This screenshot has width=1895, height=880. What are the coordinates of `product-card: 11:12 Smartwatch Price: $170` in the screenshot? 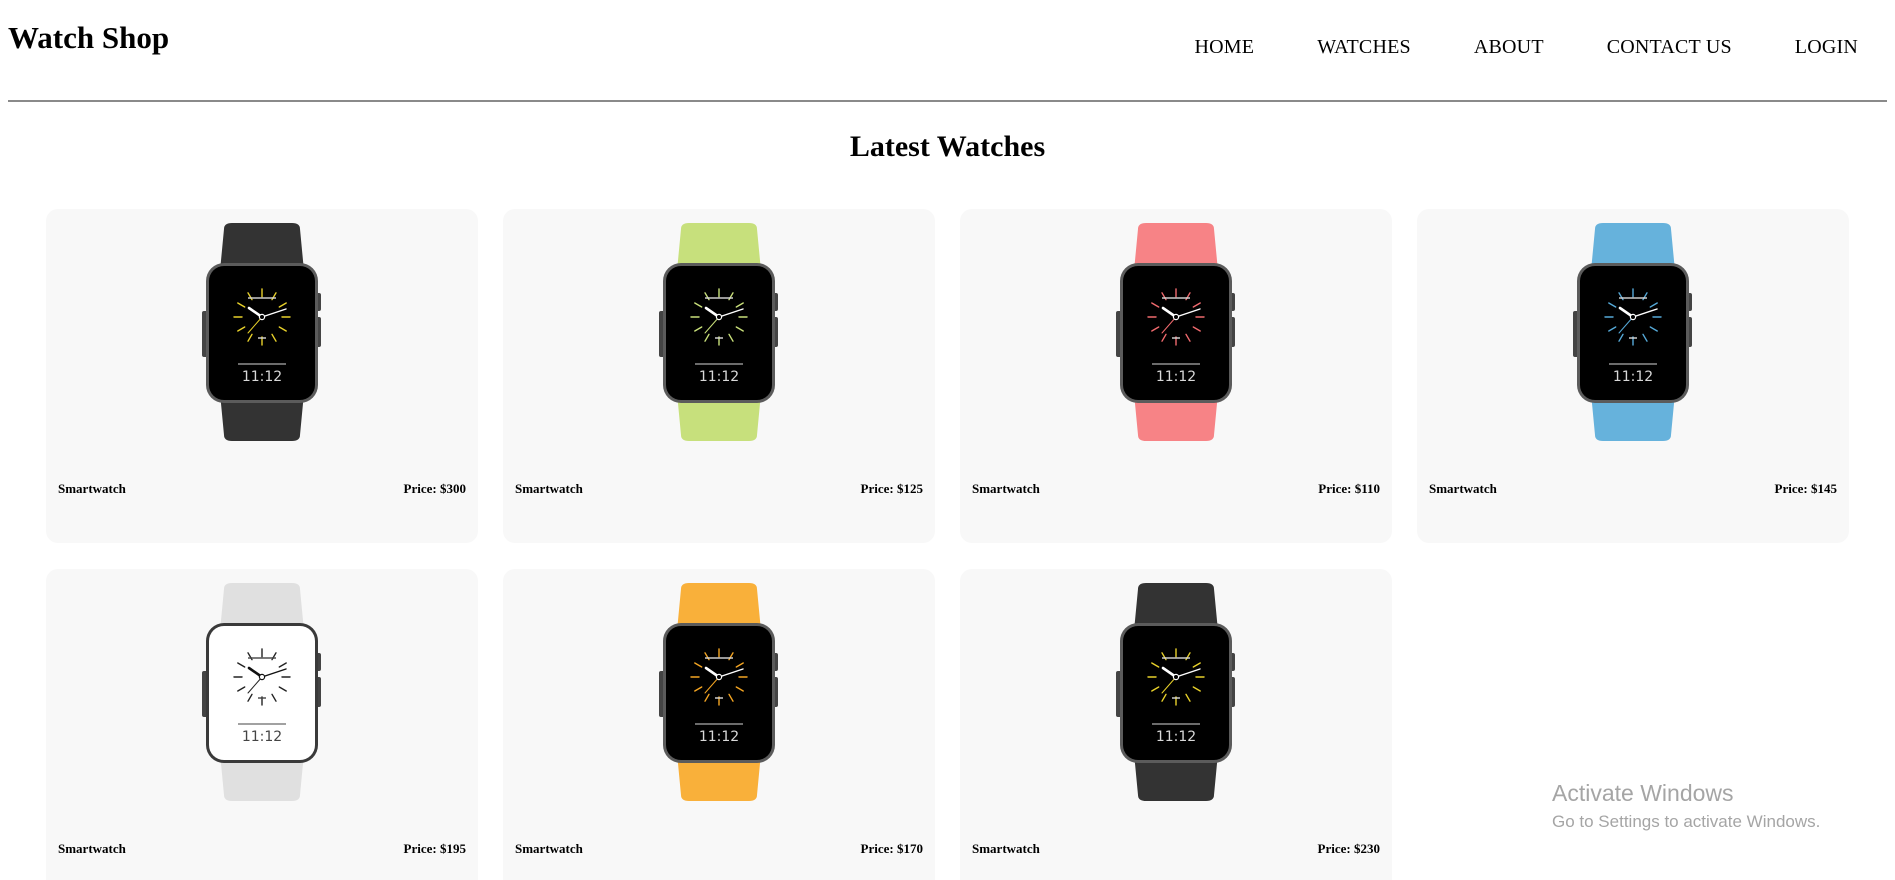 It's located at (719, 724).